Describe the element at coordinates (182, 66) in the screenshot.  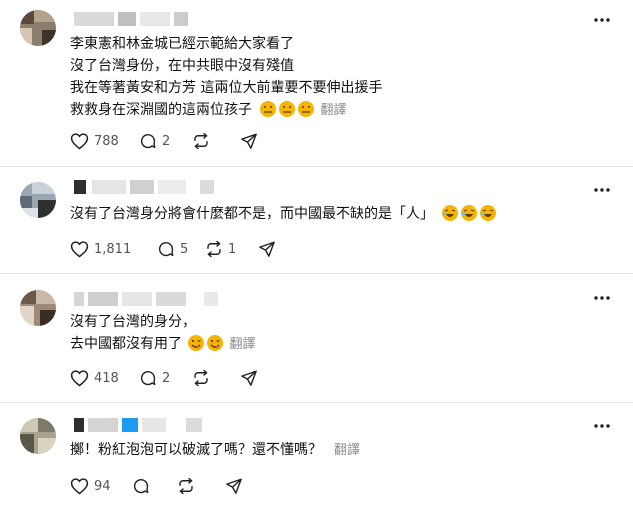
I see `post-line: 沒了台灣身份，在中共眼中沒有殘值` at that location.